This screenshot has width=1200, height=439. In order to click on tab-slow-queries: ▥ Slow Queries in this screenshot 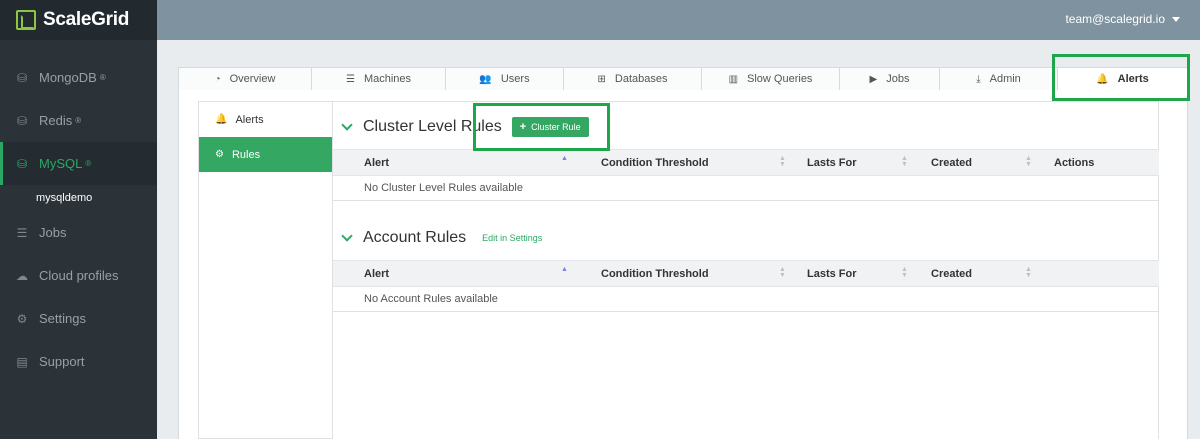, I will do `click(771, 79)`.